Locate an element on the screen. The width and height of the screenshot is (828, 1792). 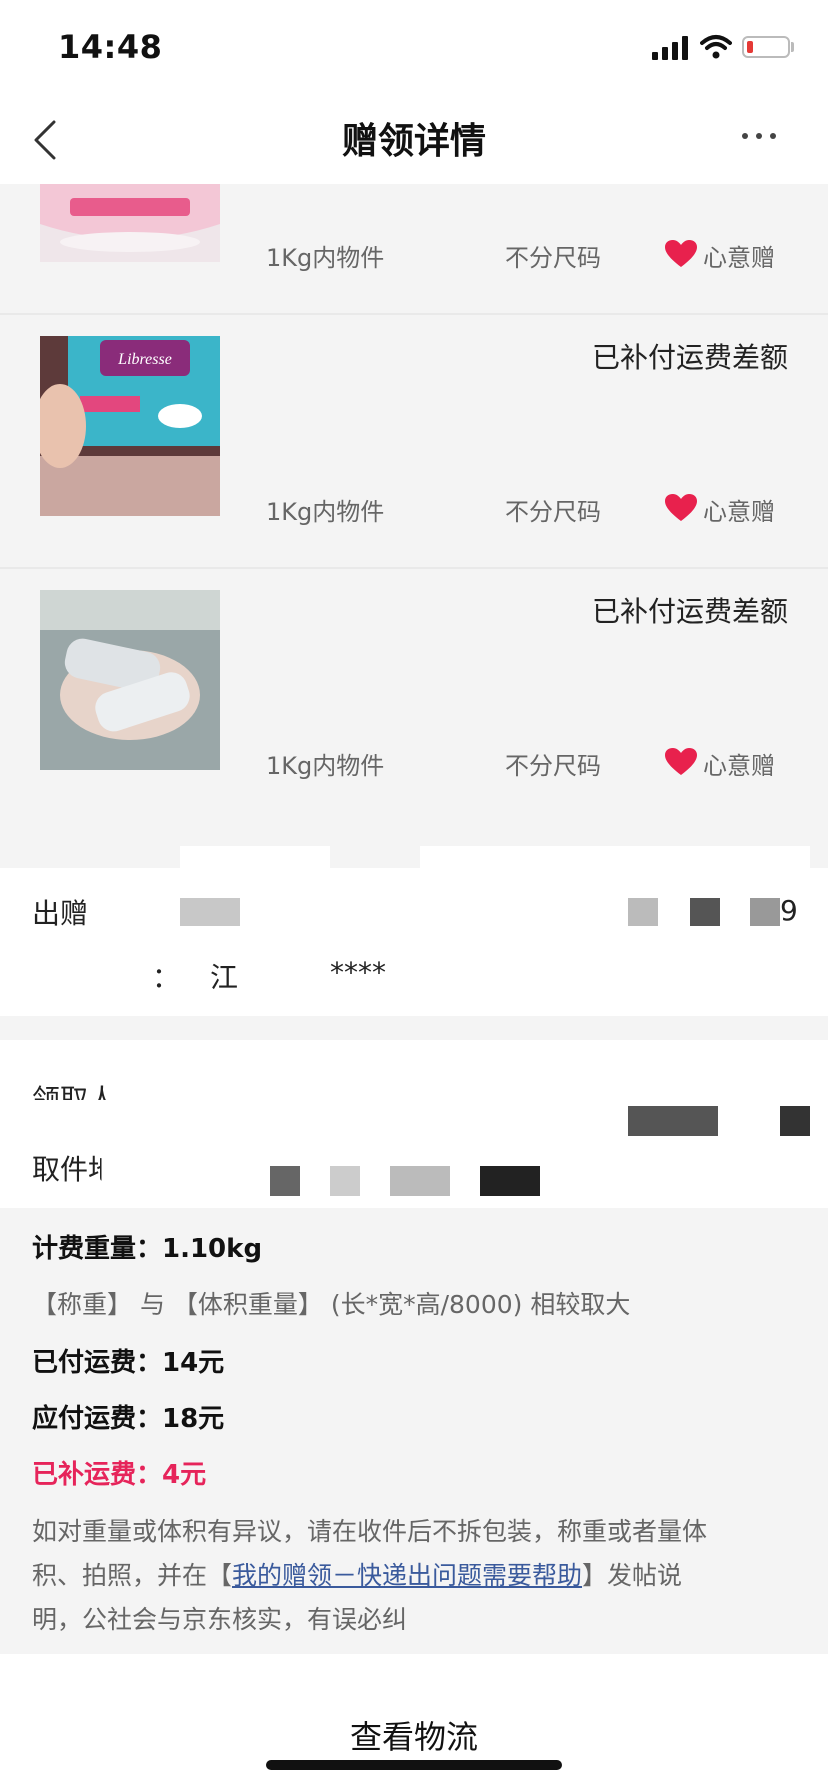
home-indicator is located at coordinates (414, 1765).